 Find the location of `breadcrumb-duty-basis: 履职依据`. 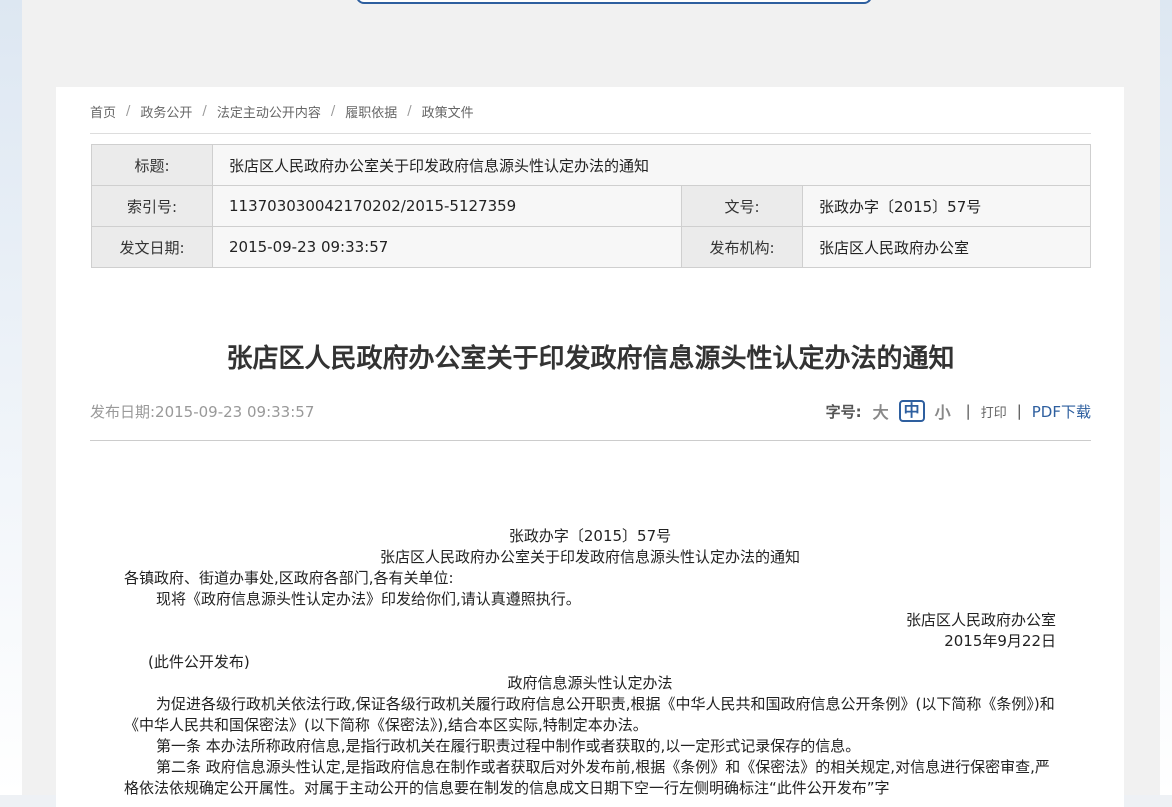

breadcrumb-duty-basis: 履职依据 is located at coordinates (371, 111).